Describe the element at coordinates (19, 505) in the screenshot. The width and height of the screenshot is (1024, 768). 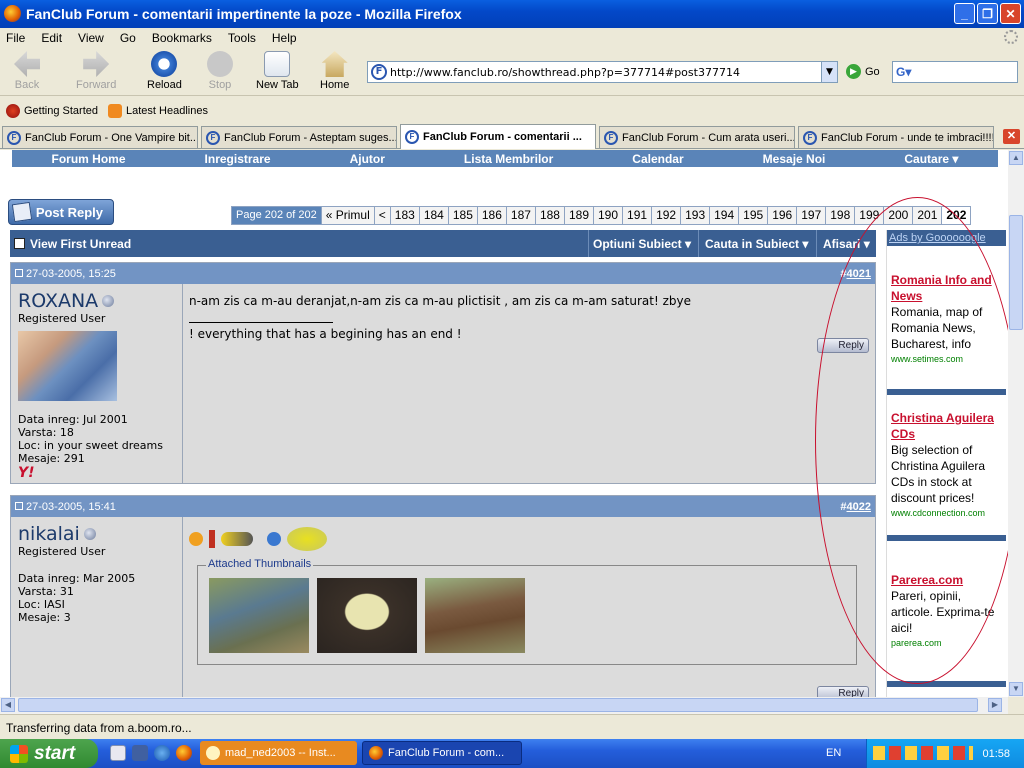
I see `post-status-icon` at that location.